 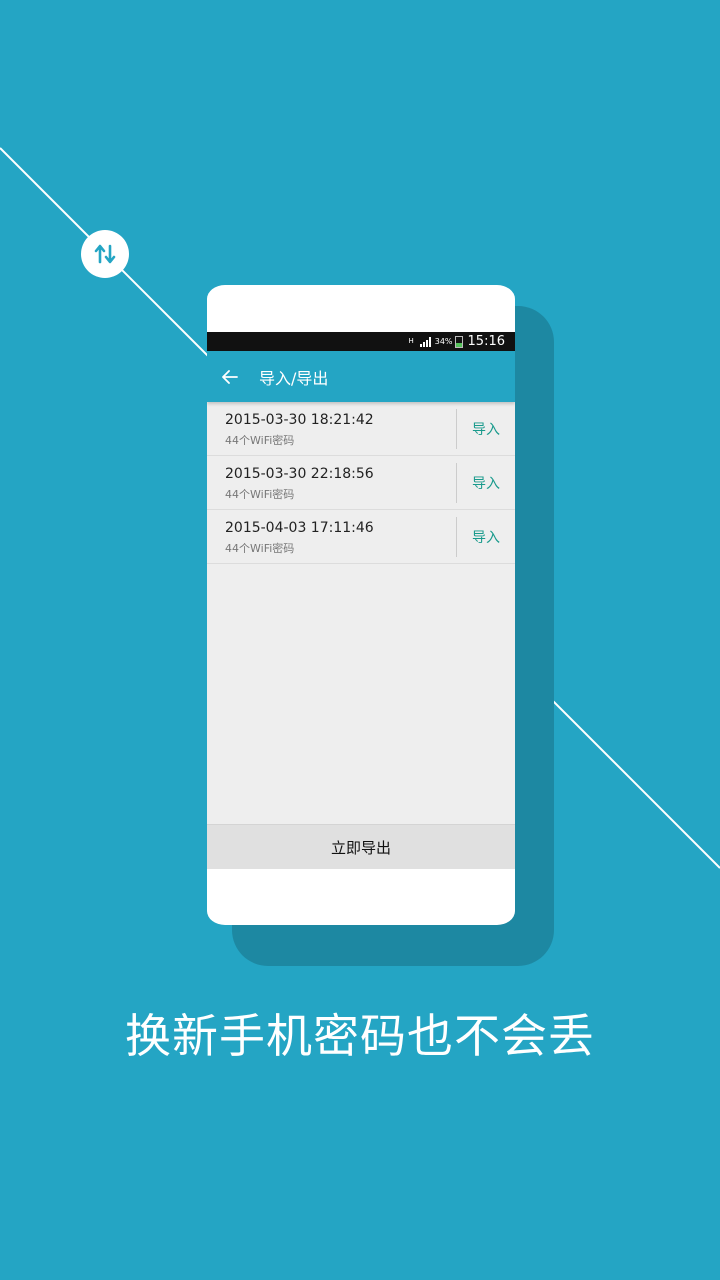 What do you see at coordinates (443, 341) in the screenshot?
I see `battery-percent: 34%` at bounding box center [443, 341].